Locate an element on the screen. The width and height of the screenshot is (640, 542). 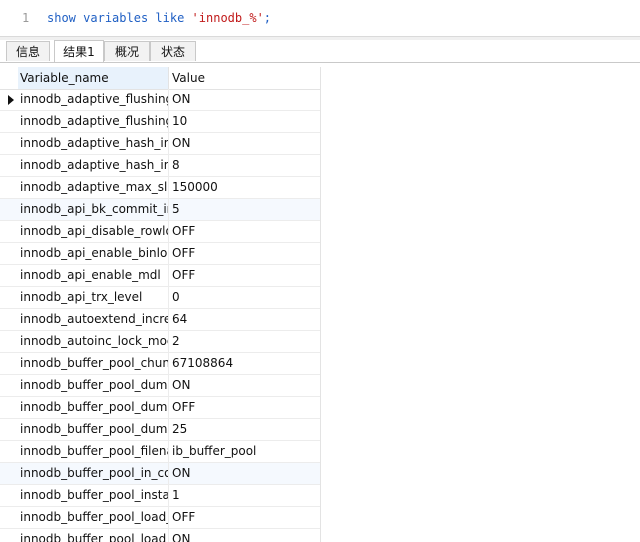
table-row: innodb_adaptive_max_sleep_delay150000 is located at coordinates (160, 188).